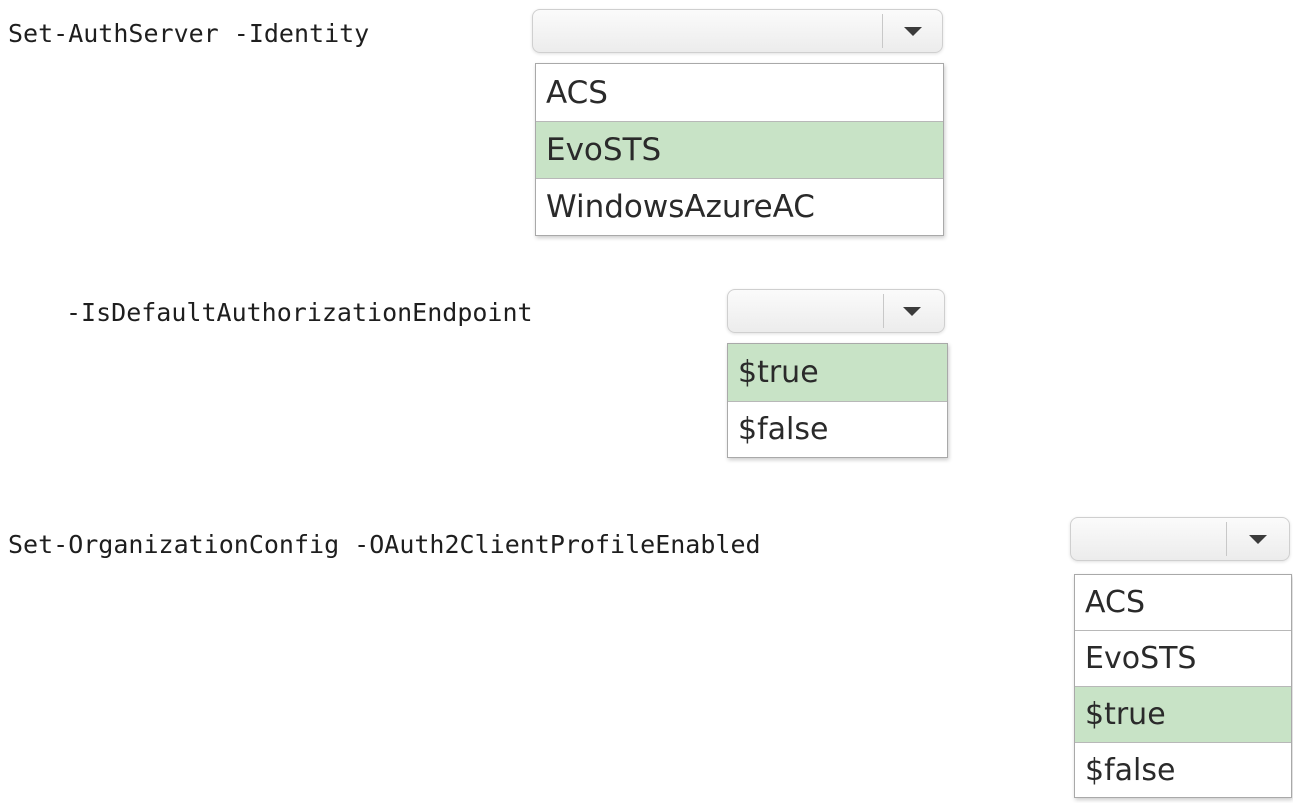 The image size is (1293, 803). I want to click on isdefault-dropdown, so click(836, 311).